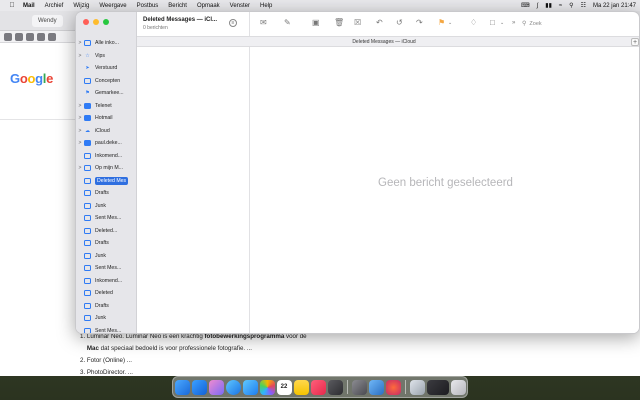  Describe the element at coordinates (193, 190) in the screenshot. I see `message-list` at that location.